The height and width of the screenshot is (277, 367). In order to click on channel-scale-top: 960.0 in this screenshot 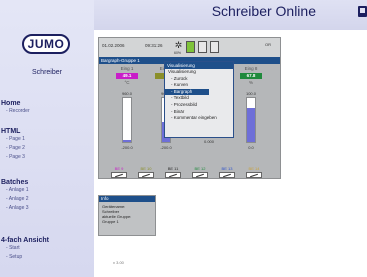, I will do `click(126, 93)`.